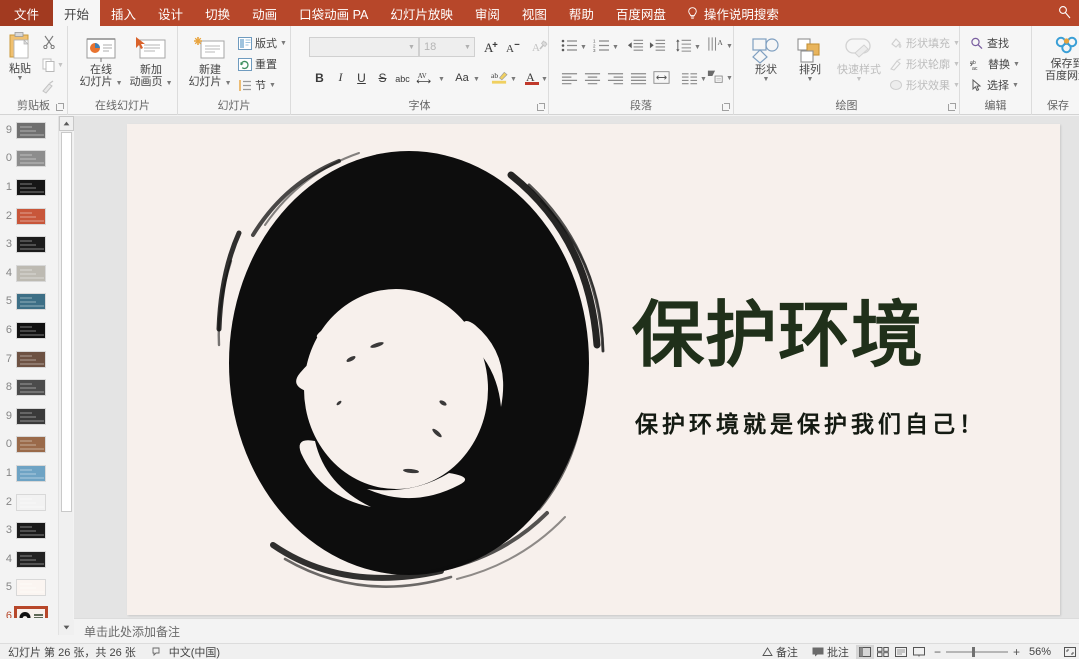 This screenshot has height=659, width=1079. I want to click on view-reading-button, so click(901, 652).